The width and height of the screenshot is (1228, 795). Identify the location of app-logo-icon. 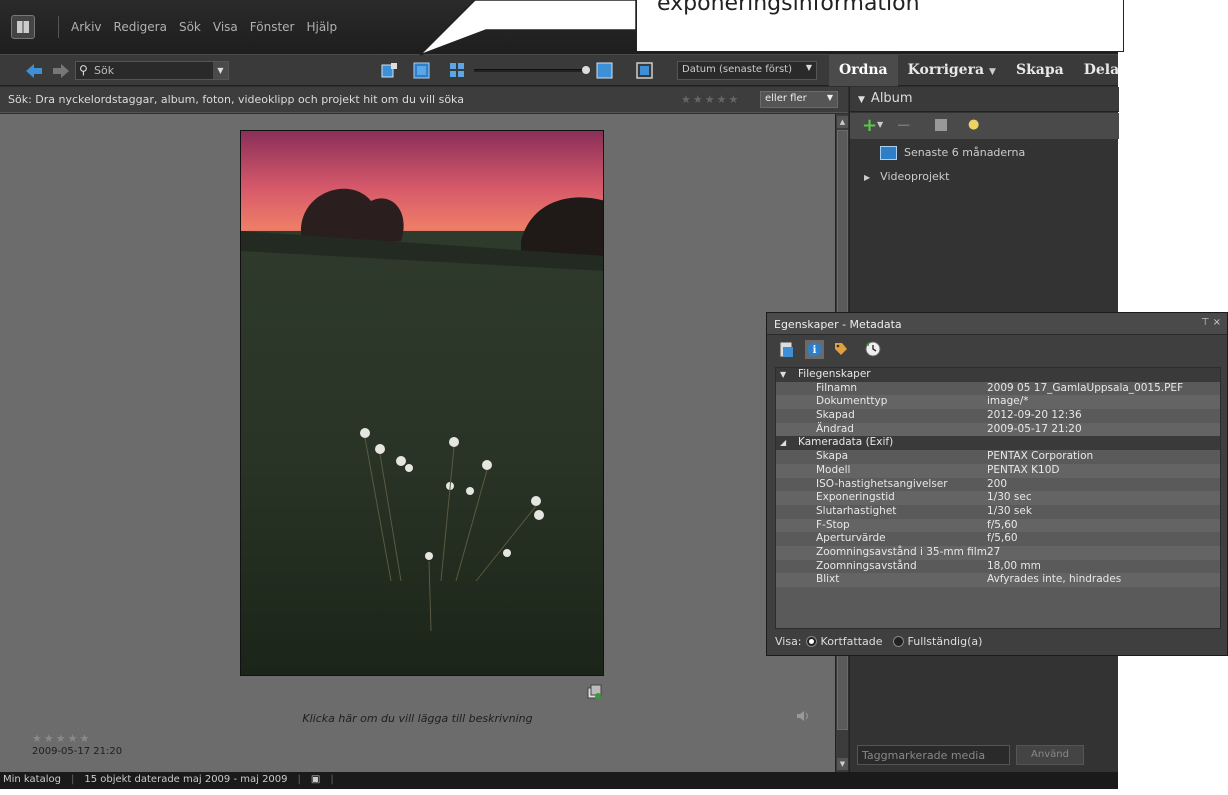
(23, 27).